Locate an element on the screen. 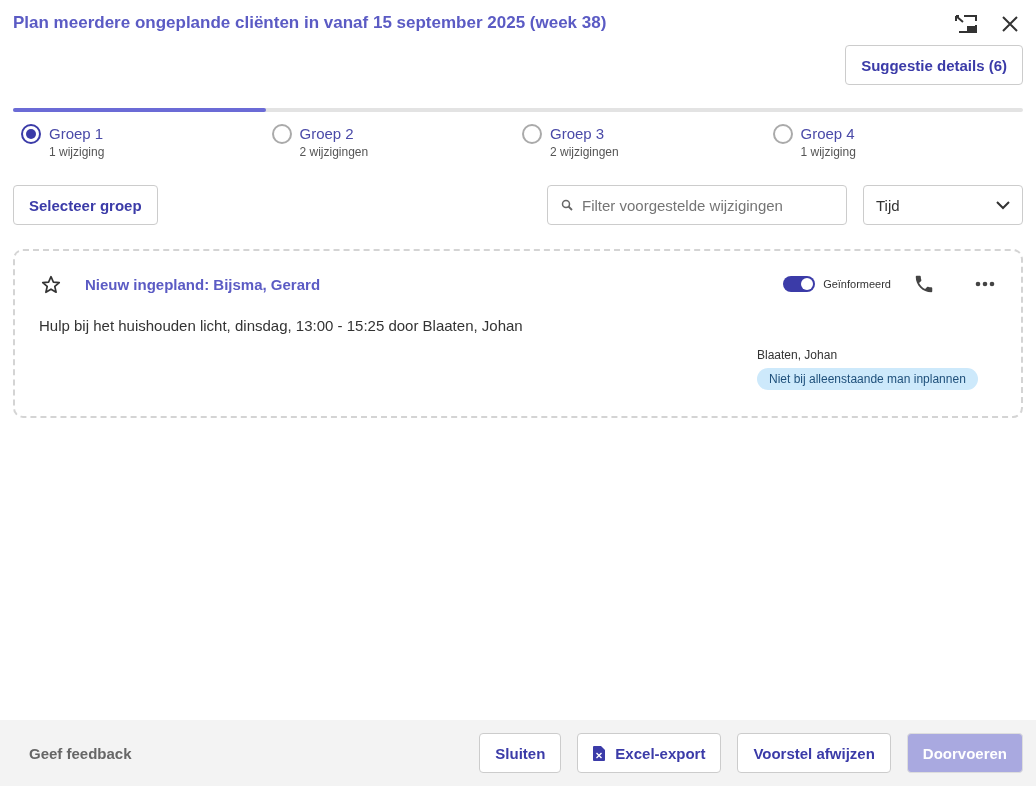 The height and width of the screenshot is (786, 1036). feedback-link: Geef feedback is located at coordinates (80, 753).